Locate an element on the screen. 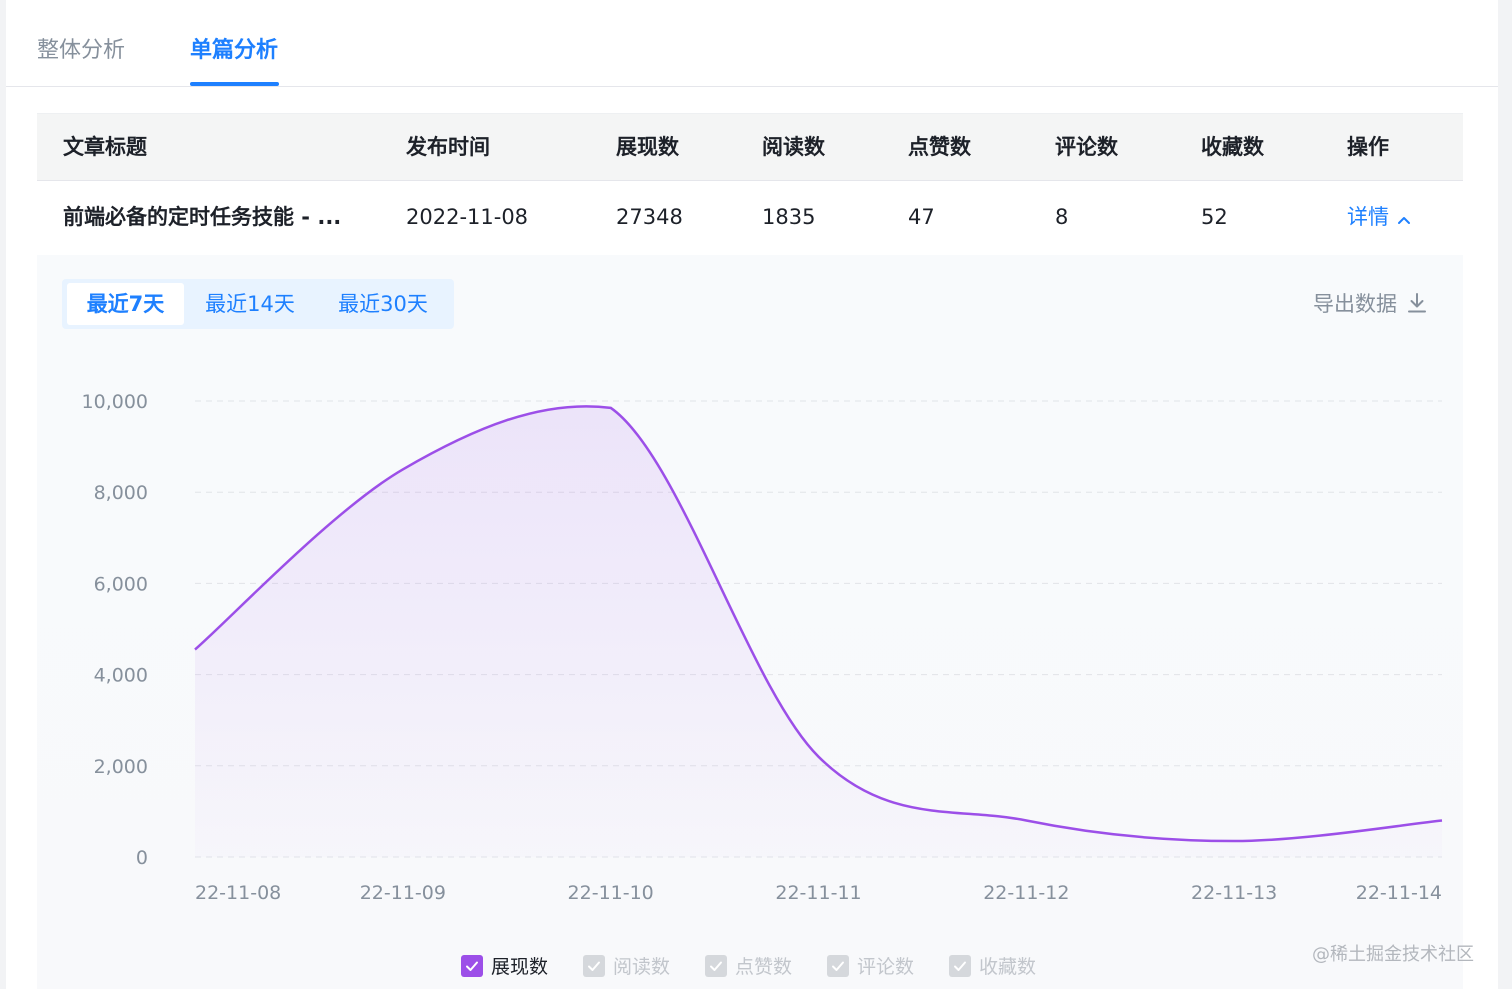  active-tab-indicator is located at coordinates (234, 84).